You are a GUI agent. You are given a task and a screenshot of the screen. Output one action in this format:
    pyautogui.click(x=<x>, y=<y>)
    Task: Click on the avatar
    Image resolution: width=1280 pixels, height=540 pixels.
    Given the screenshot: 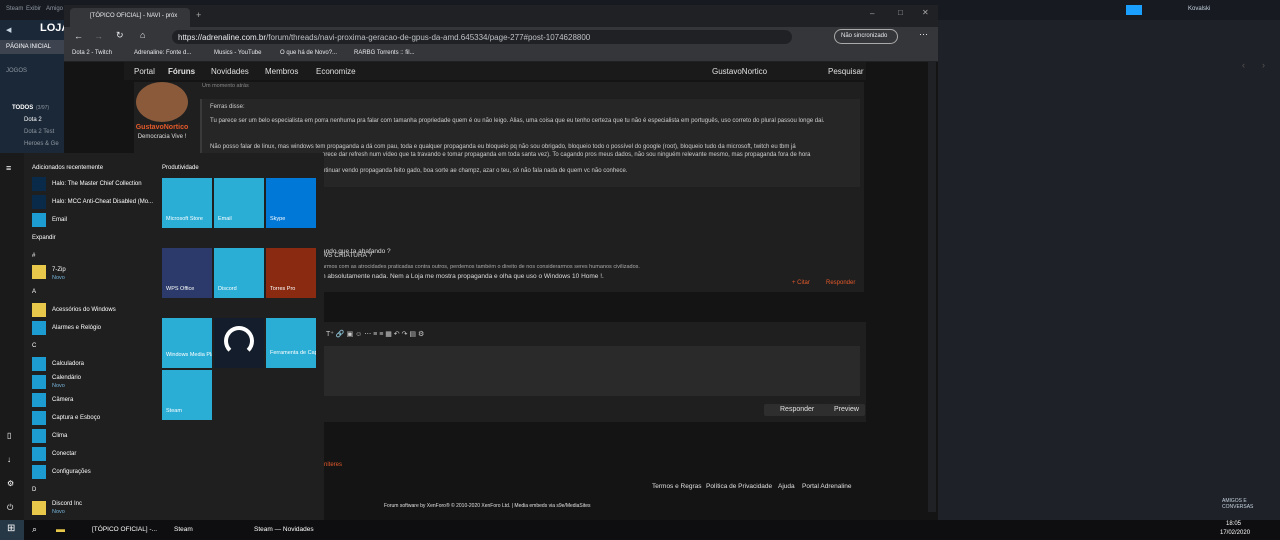 What is the action you would take?
    pyautogui.click(x=162, y=102)
    